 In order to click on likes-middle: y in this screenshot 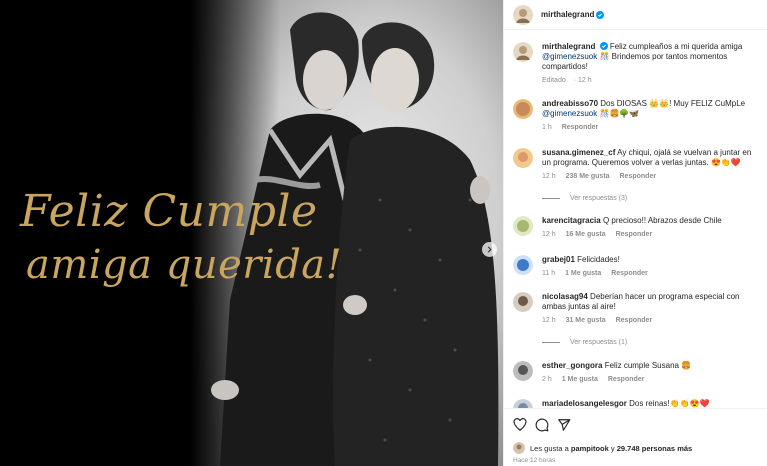, I will do `click(612, 448)`.